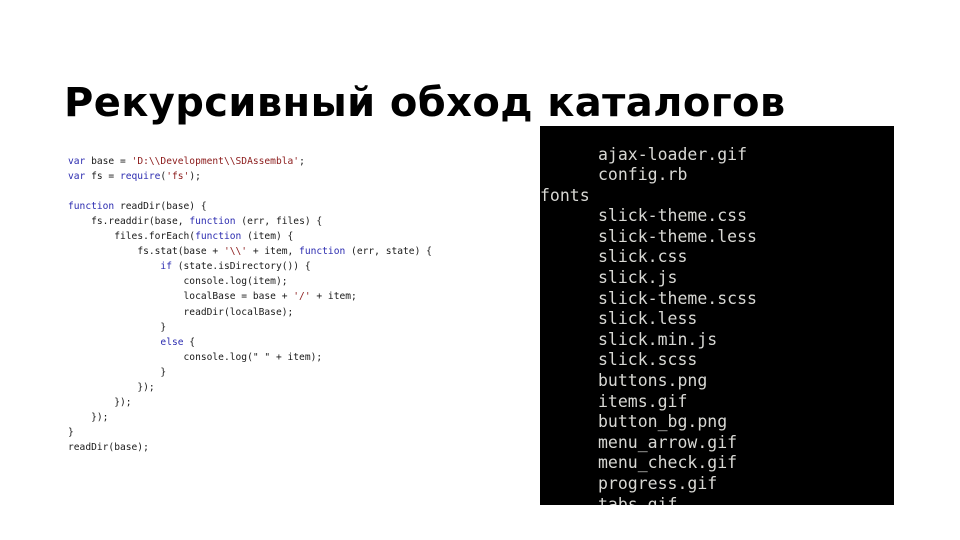 This screenshot has width=960, height=540. What do you see at coordinates (668, 442) in the screenshot?
I see `terminal-file-entry: menu_arrow.gif` at bounding box center [668, 442].